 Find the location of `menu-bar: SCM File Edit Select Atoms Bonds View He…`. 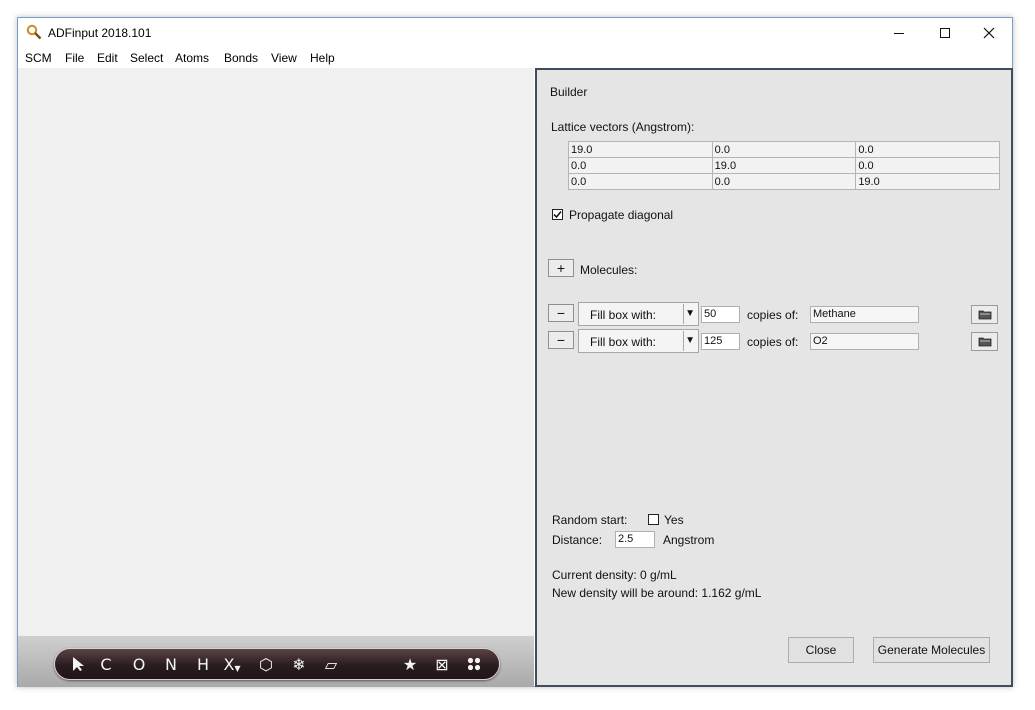

menu-bar: SCM File Edit Select Atoms Bonds View He… is located at coordinates (515, 58).